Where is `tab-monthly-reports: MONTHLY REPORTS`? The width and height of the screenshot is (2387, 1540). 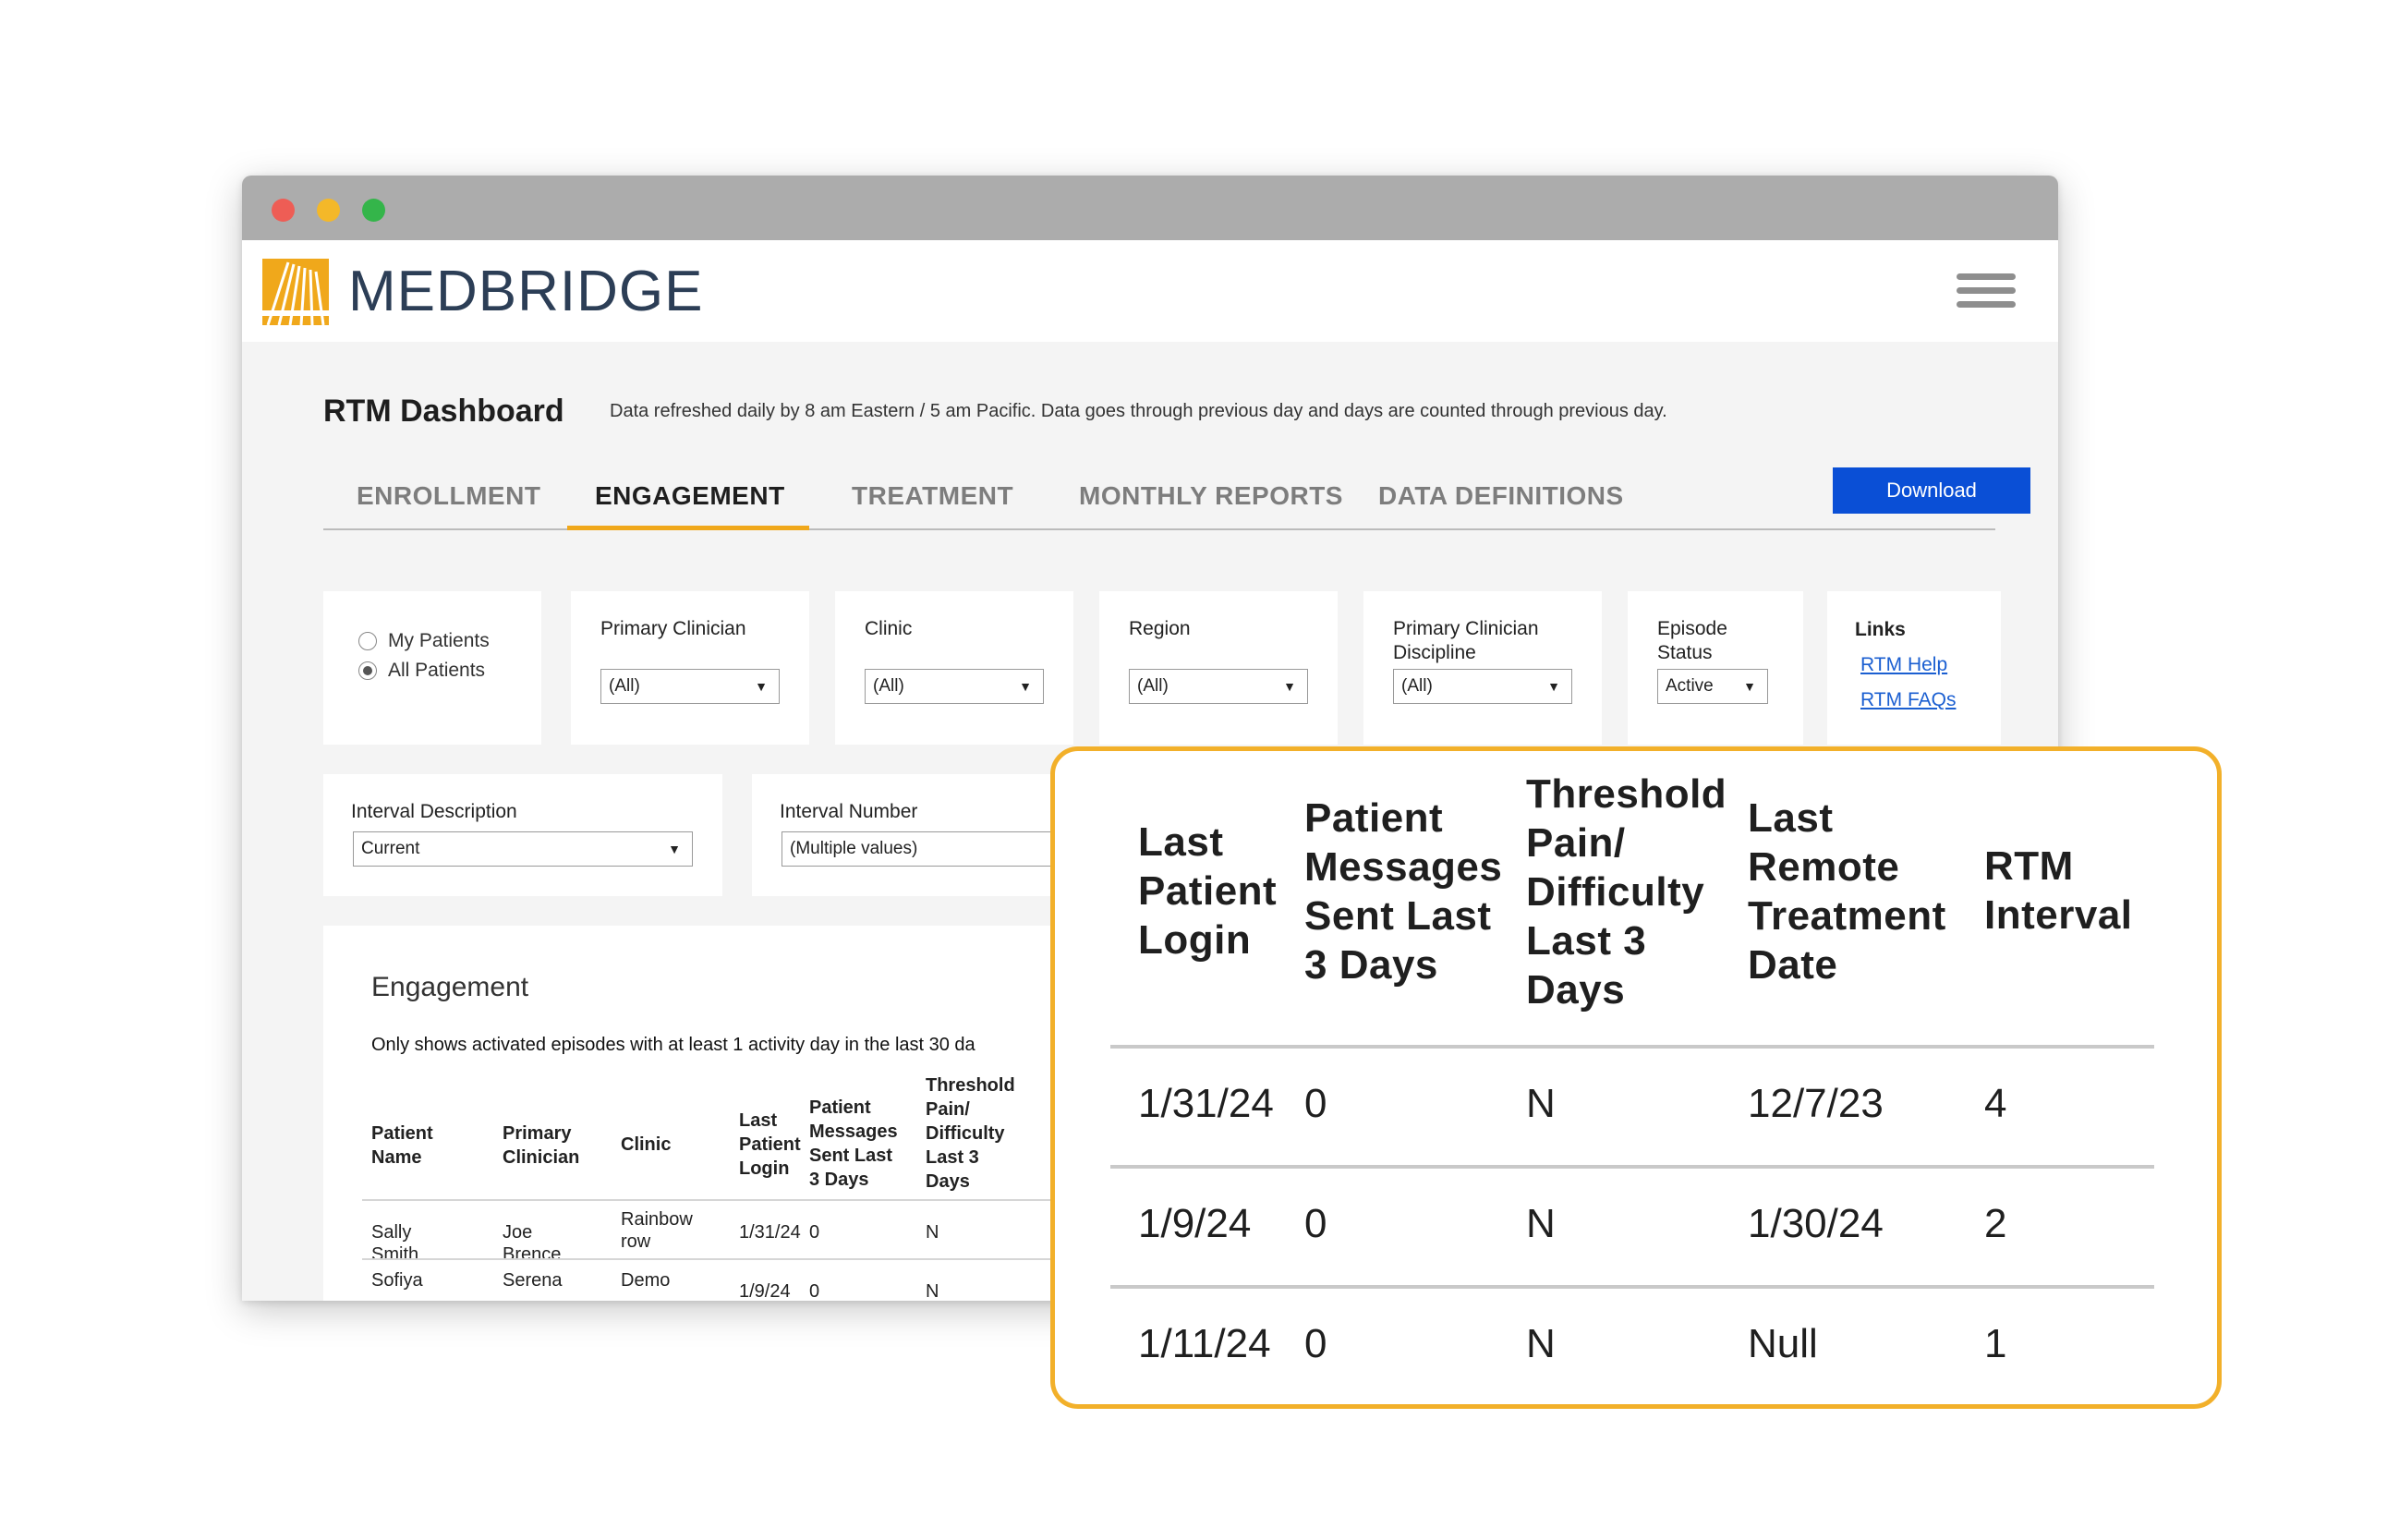 tab-monthly-reports: MONTHLY REPORTS is located at coordinates (1217, 505).